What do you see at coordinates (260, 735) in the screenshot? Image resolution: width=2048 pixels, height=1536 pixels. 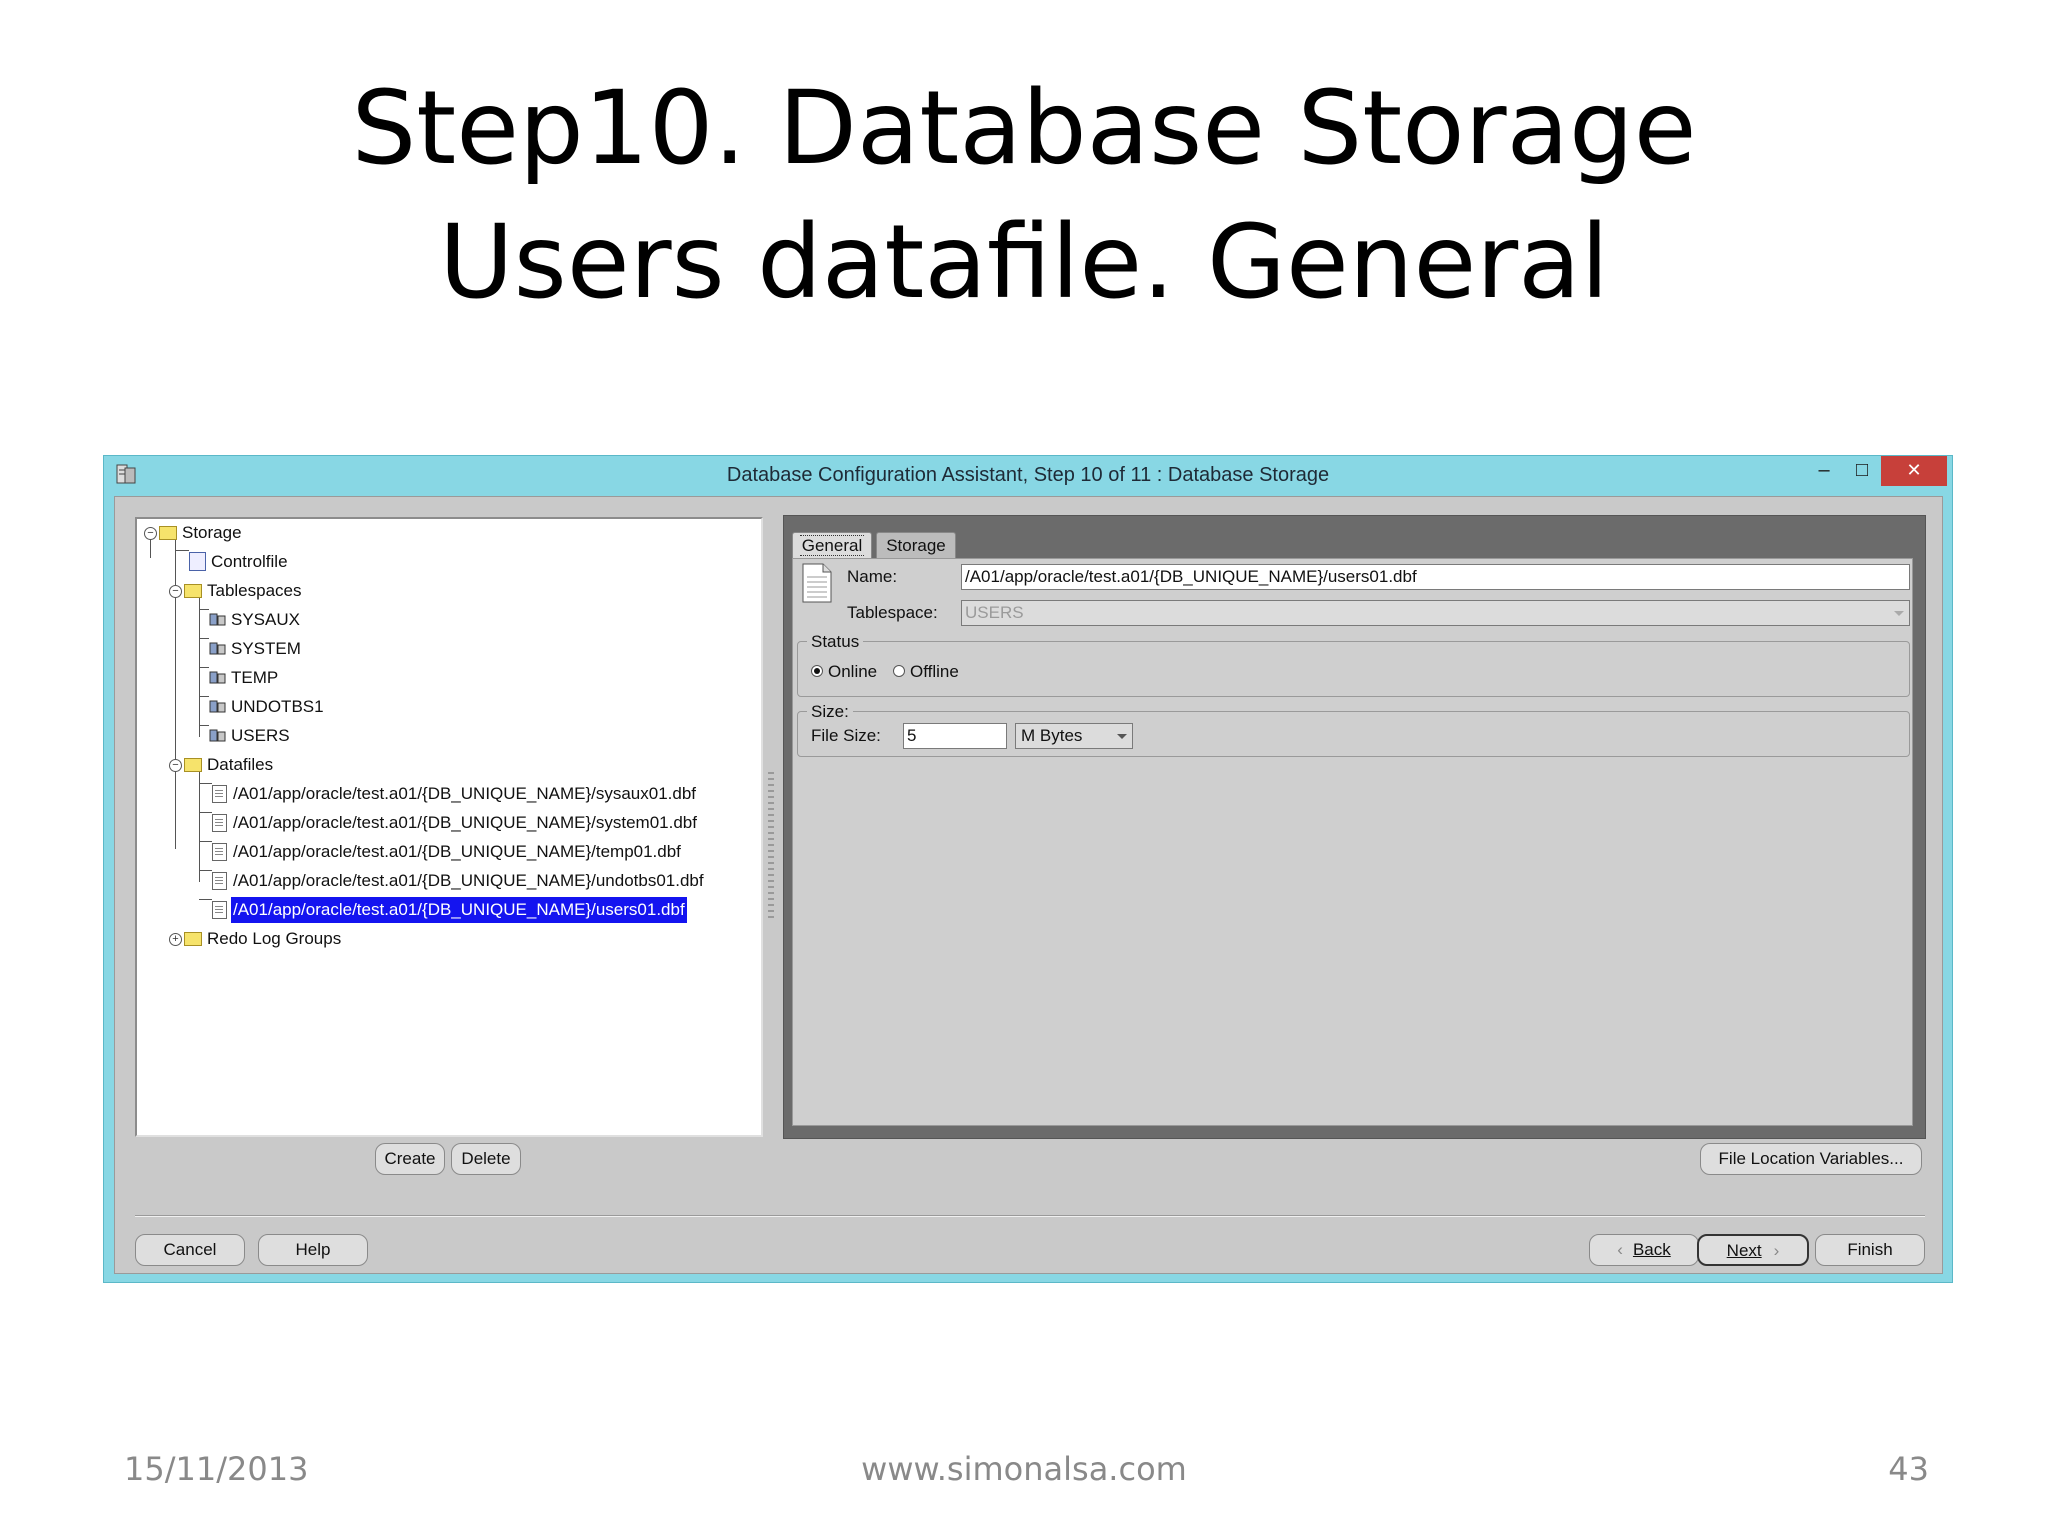 I see `tree-node-label: USERS` at bounding box center [260, 735].